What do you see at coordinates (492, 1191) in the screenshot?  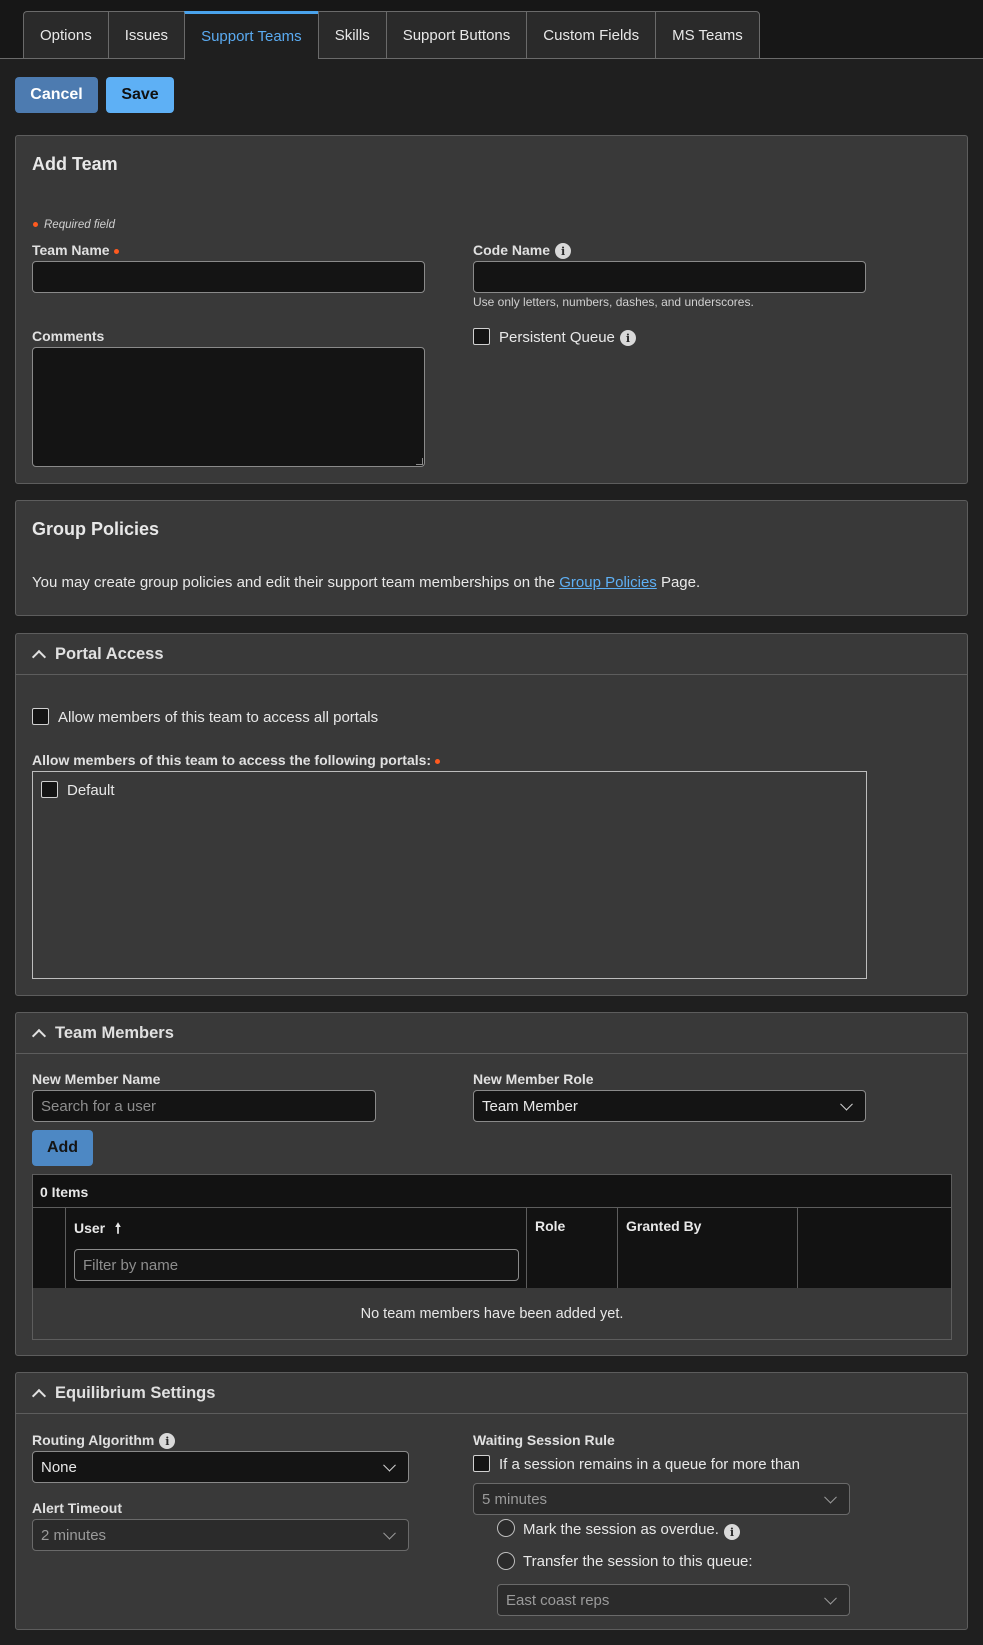 I see `table-caption: 0 Items` at bounding box center [492, 1191].